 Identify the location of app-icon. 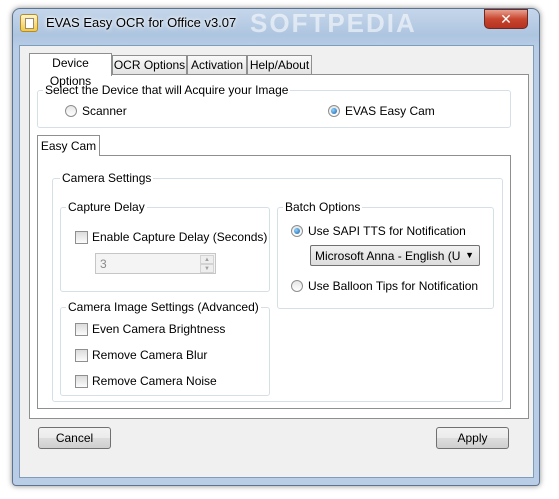
(29, 23).